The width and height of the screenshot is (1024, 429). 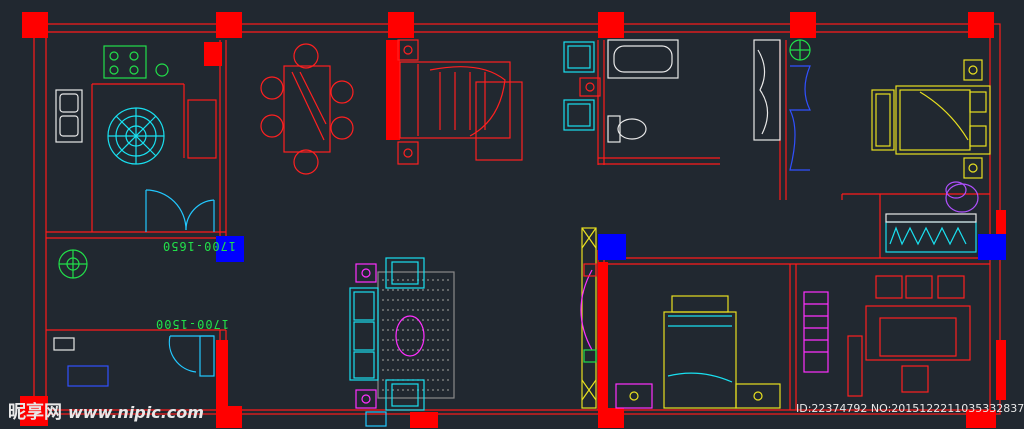 What do you see at coordinates (931, 237) in the screenshot?
I see `desk-cyan` at bounding box center [931, 237].